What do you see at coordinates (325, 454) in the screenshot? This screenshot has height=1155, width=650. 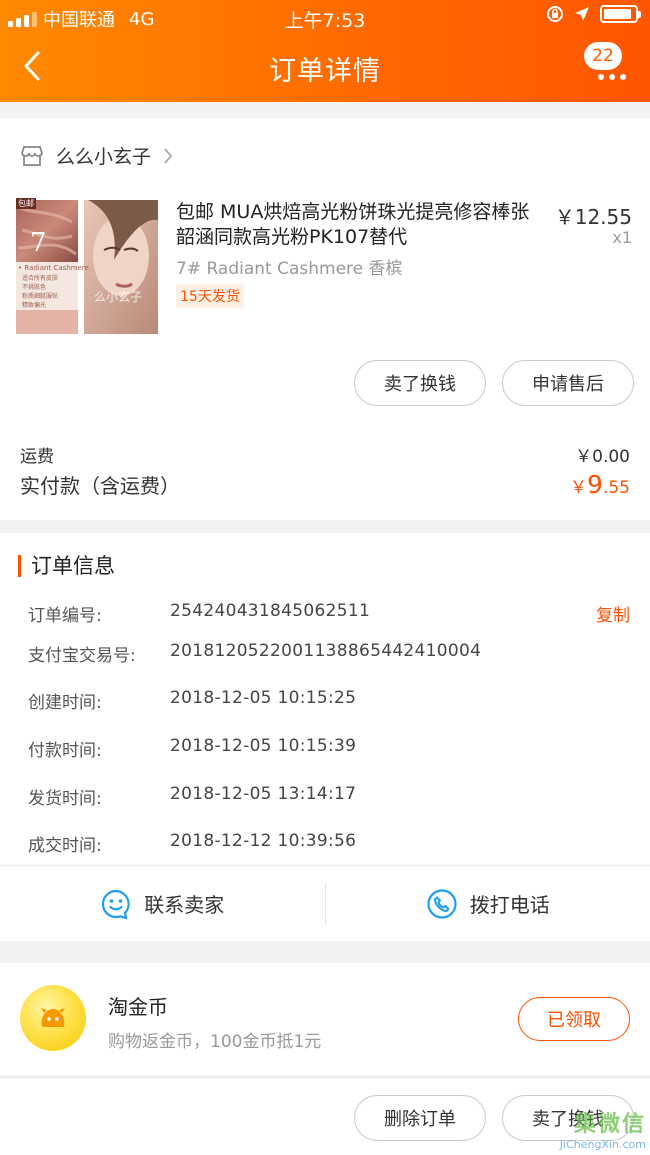 I see `shipping-fee-row: 运费 ￥0.00` at bounding box center [325, 454].